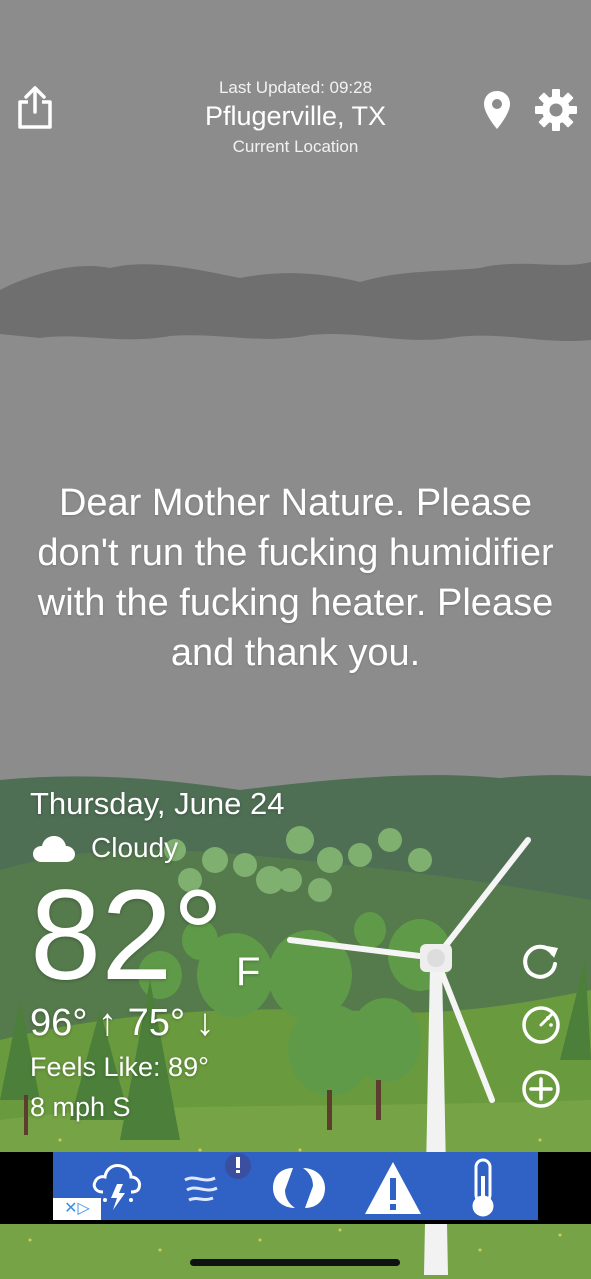  What do you see at coordinates (295, 146) in the screenshot?
I see `location-subtitle: Current Location` at bounding box center [295, 146].